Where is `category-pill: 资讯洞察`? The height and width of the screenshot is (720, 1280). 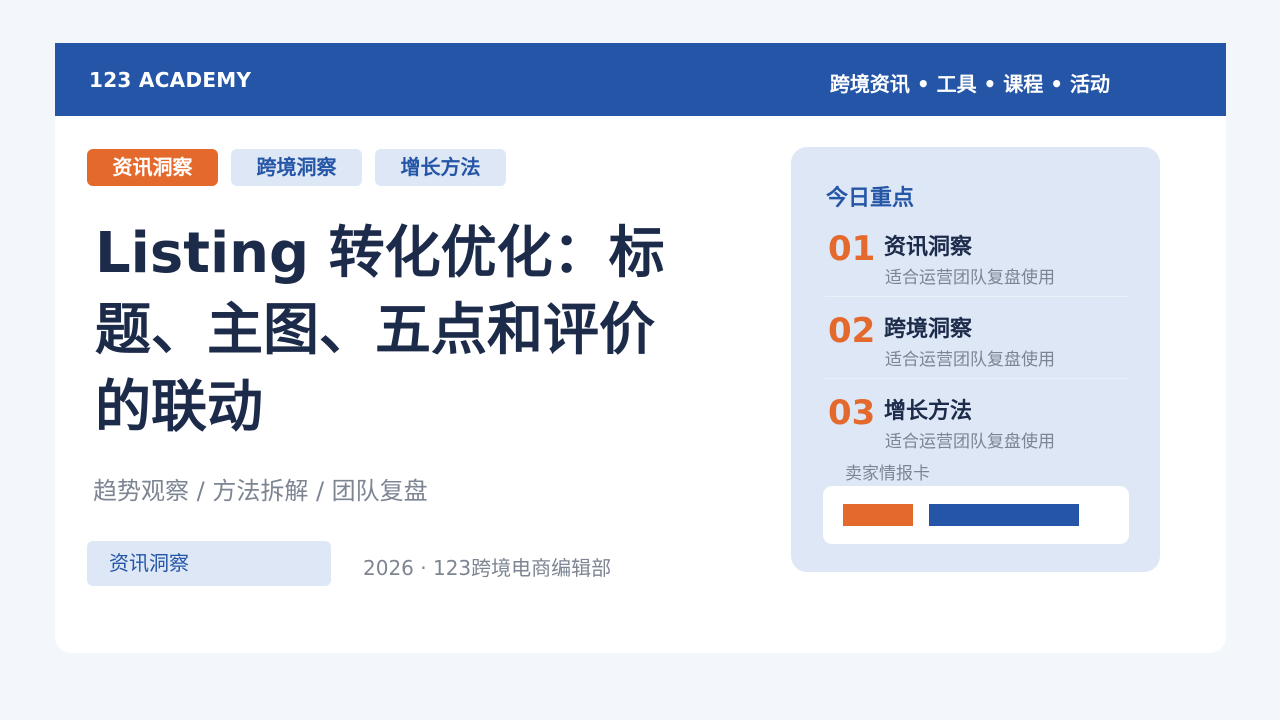 category-pill: 资讯洞察 is located at coordinates (209, 563).